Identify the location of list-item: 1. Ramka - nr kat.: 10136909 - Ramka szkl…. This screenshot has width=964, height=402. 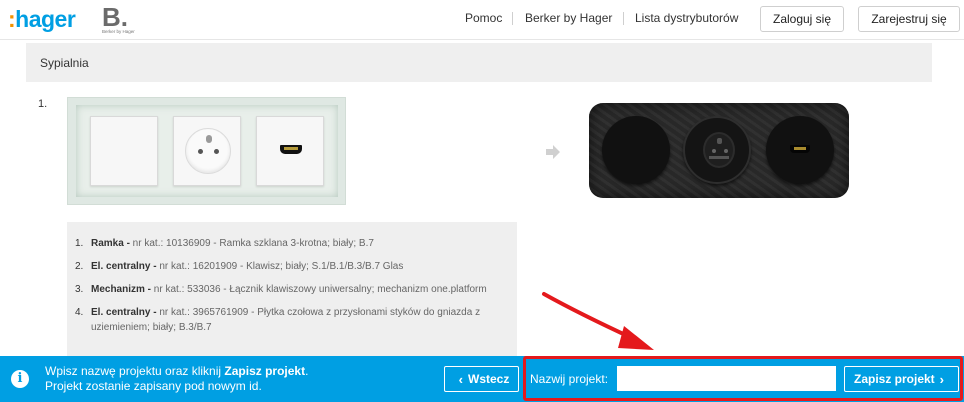
(224, 243).